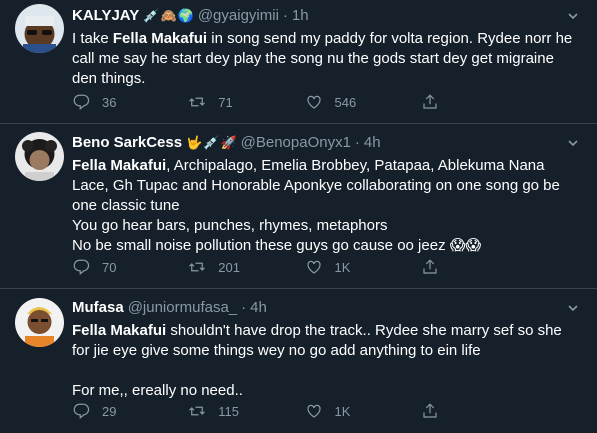 Image resolution: width=597 pixels, height=433 pixels. Describe the element at coordinates (296, 143) in the screenshot. I see `handle: @BenopaOnyx1` at that location.